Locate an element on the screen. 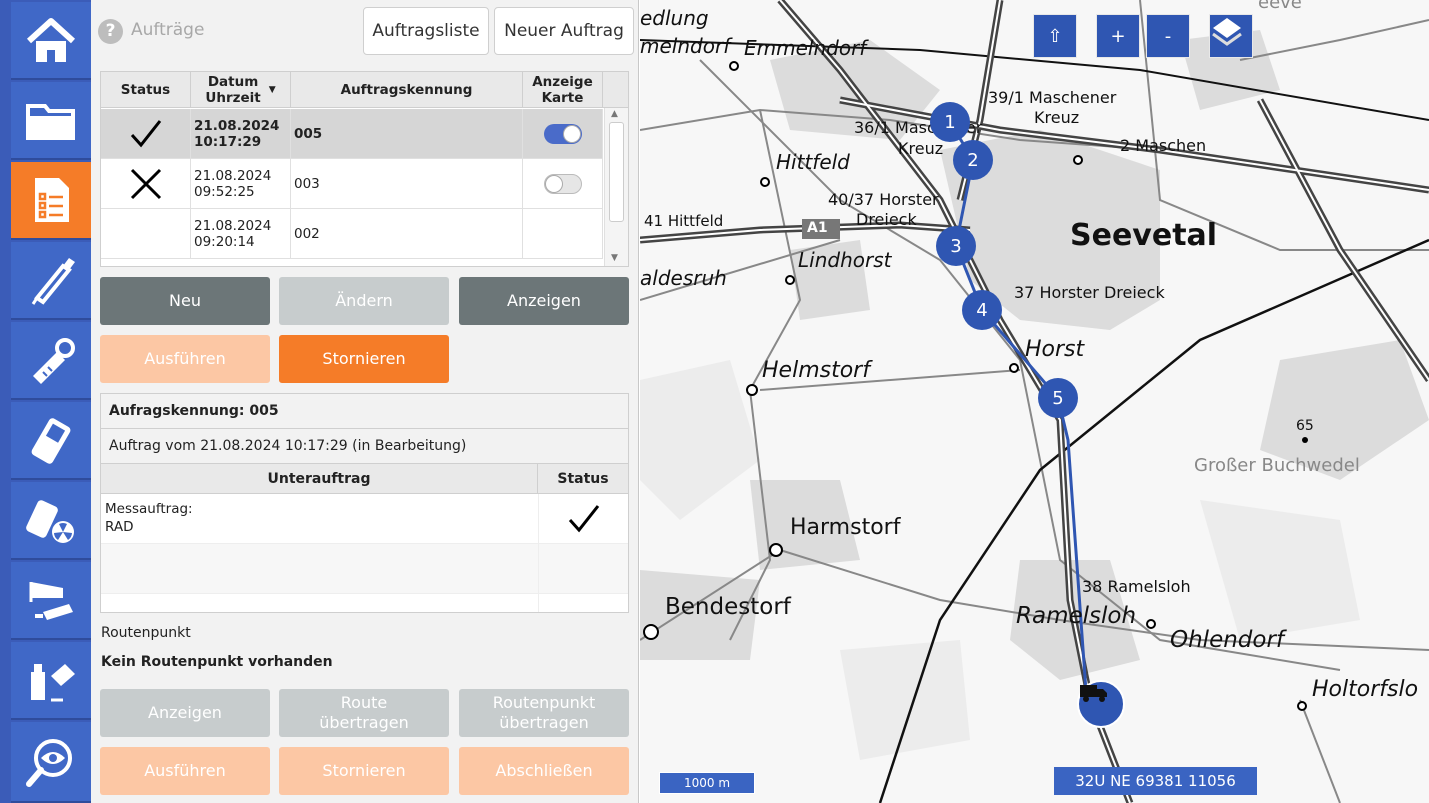  nav-home is located at coordinates (51, 41).